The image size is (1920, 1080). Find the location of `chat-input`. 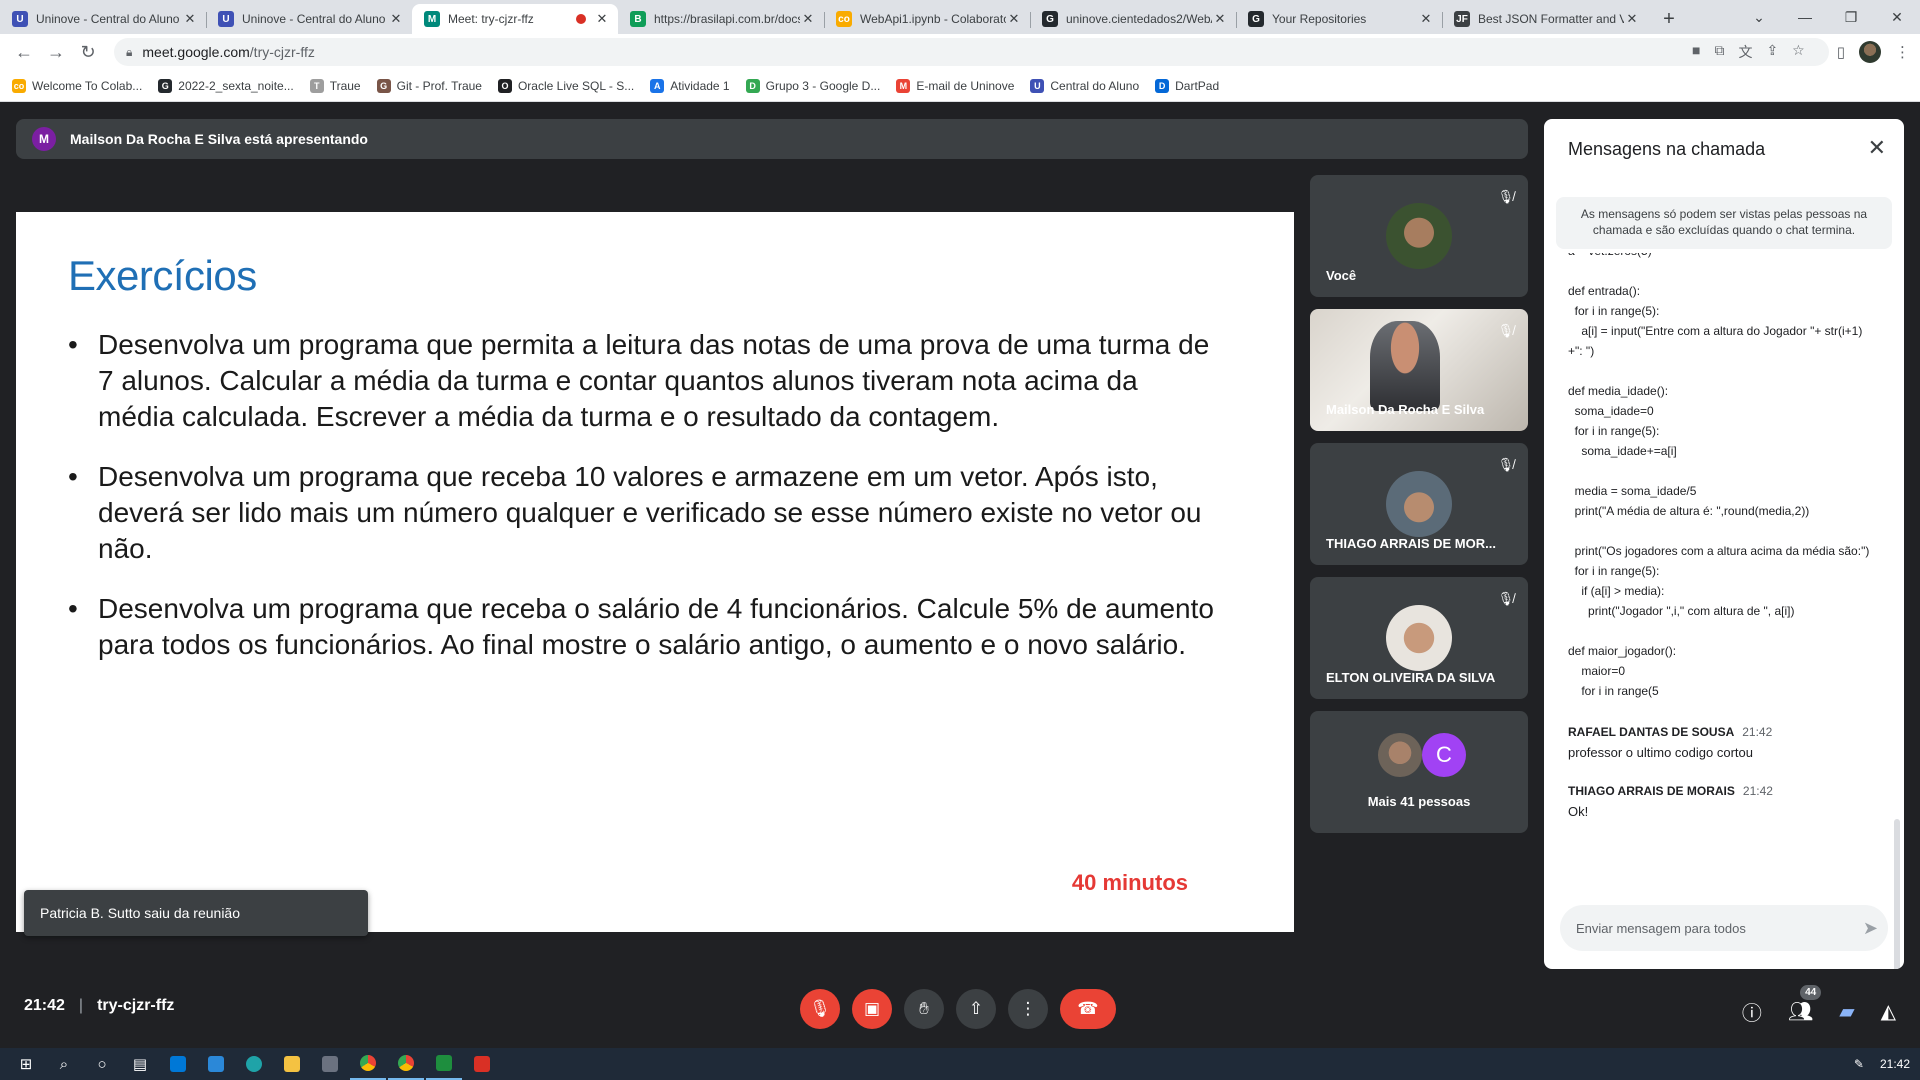

chat-input is located at coordinates (1724, 928).